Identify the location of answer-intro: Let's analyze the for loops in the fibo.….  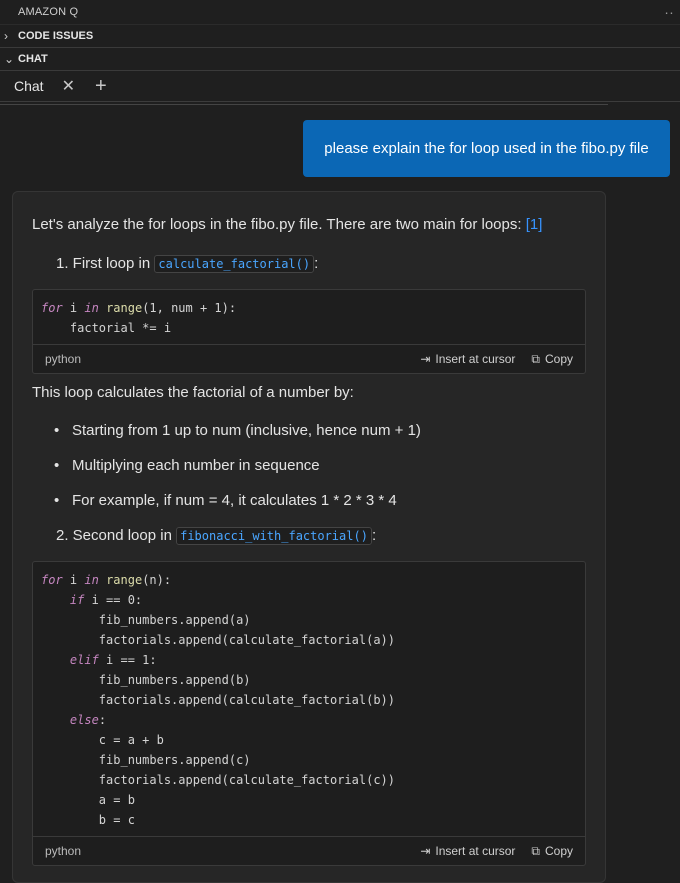
(287, 224).